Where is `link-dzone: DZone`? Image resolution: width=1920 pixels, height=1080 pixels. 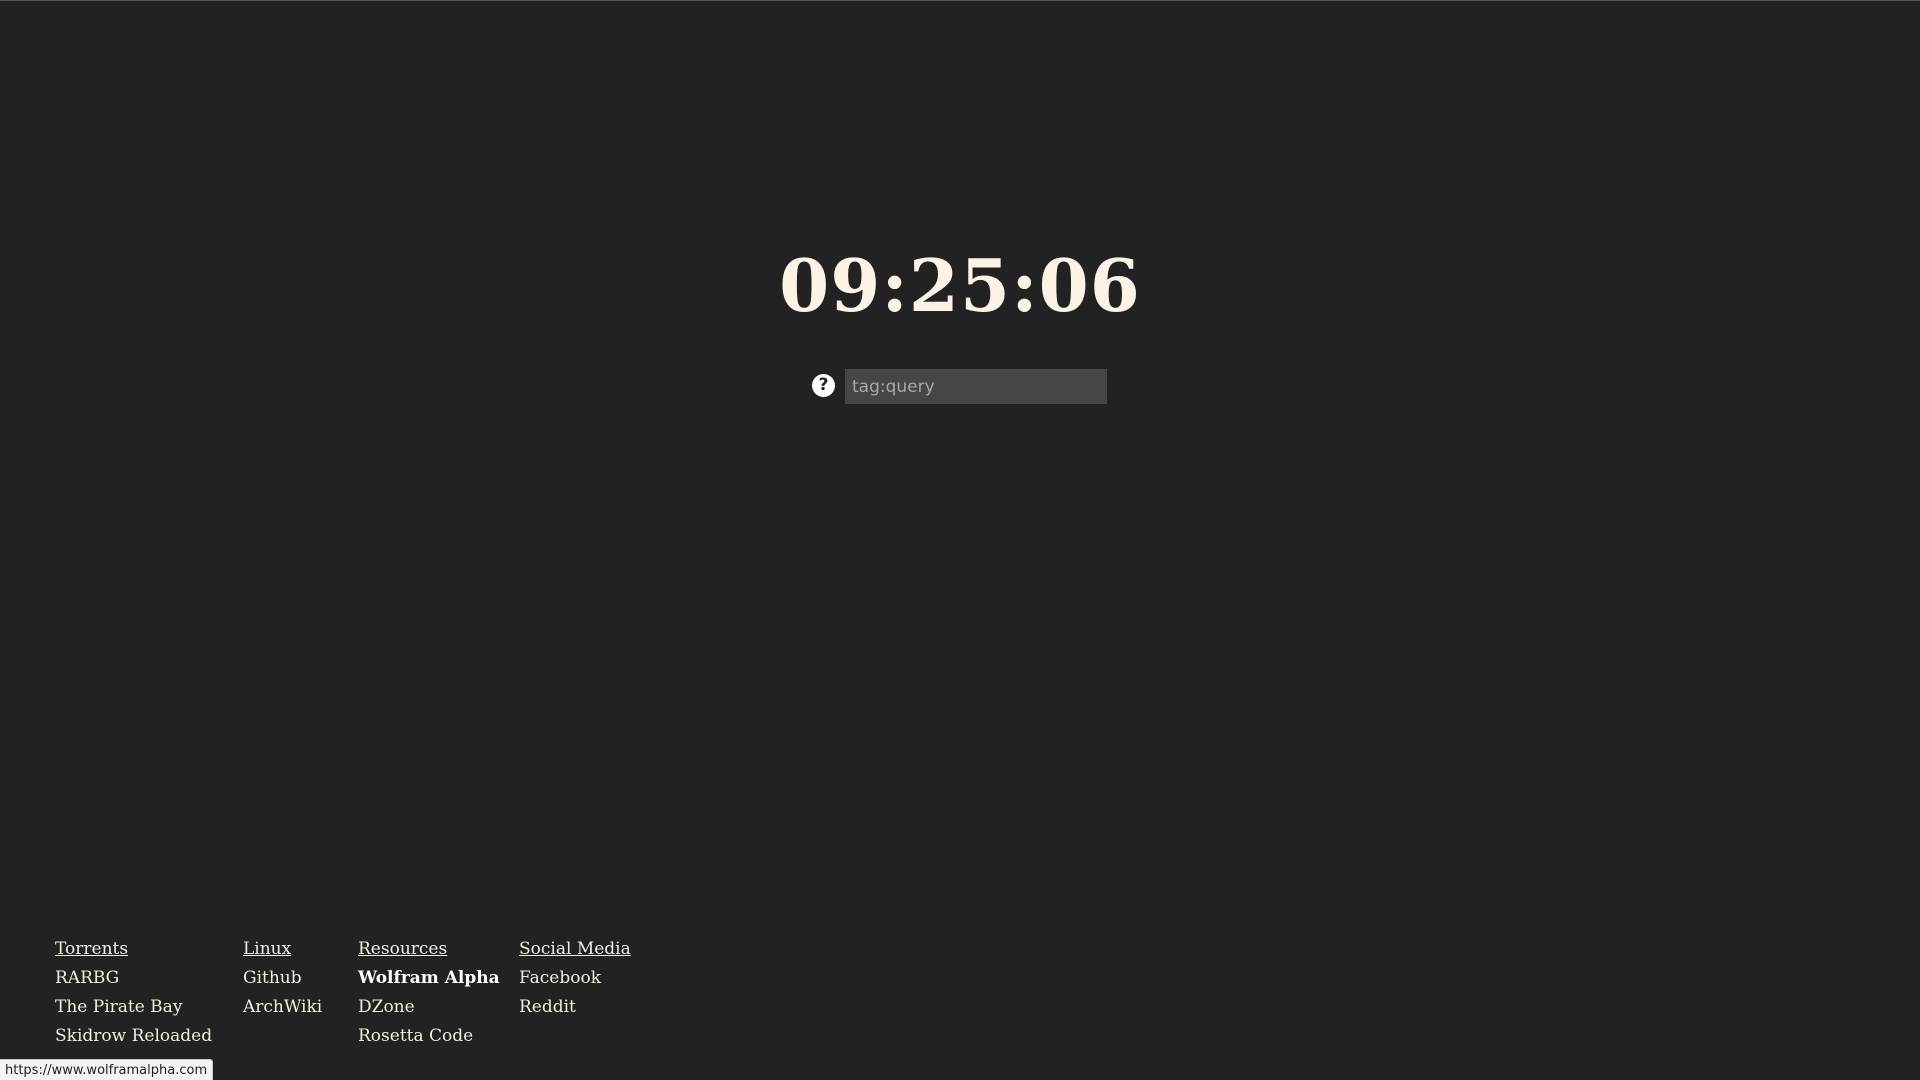
link-dzone: DZone is located at coordinates (438, 1007).